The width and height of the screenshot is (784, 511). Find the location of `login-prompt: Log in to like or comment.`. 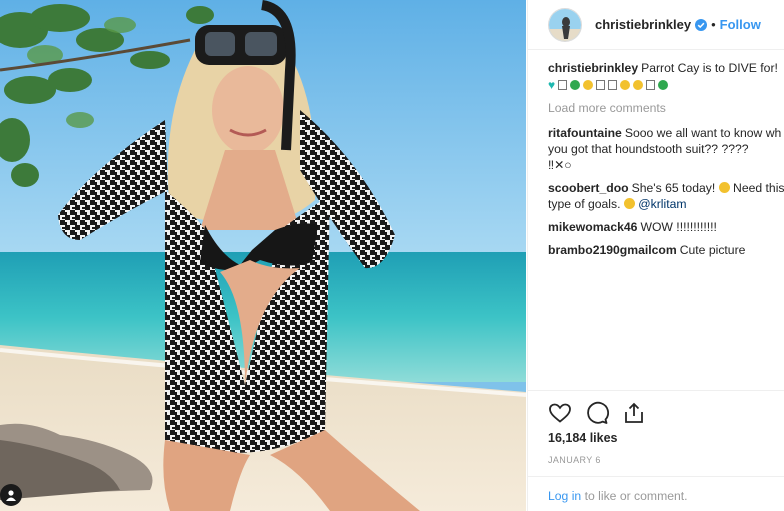

login-prompt: Log in to like or comment. is located at coordinates (656, 493).